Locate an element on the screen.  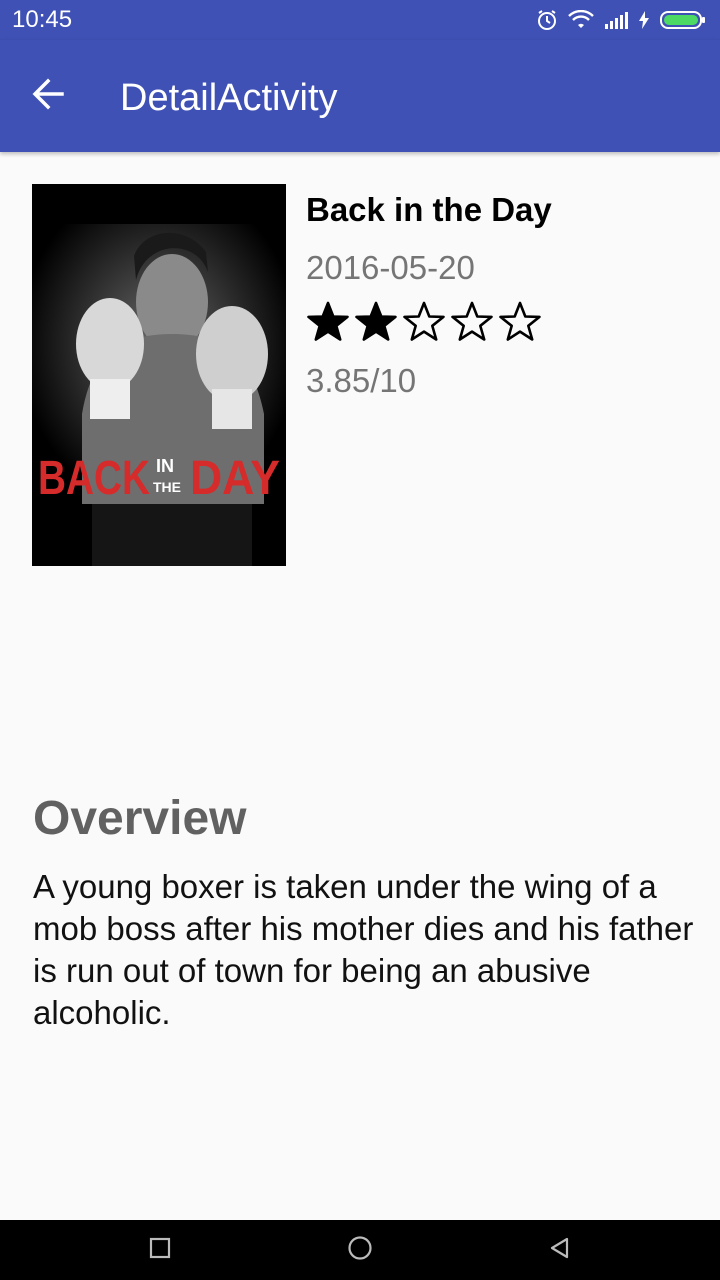
battery-icon is located at coordinates (683, 20).